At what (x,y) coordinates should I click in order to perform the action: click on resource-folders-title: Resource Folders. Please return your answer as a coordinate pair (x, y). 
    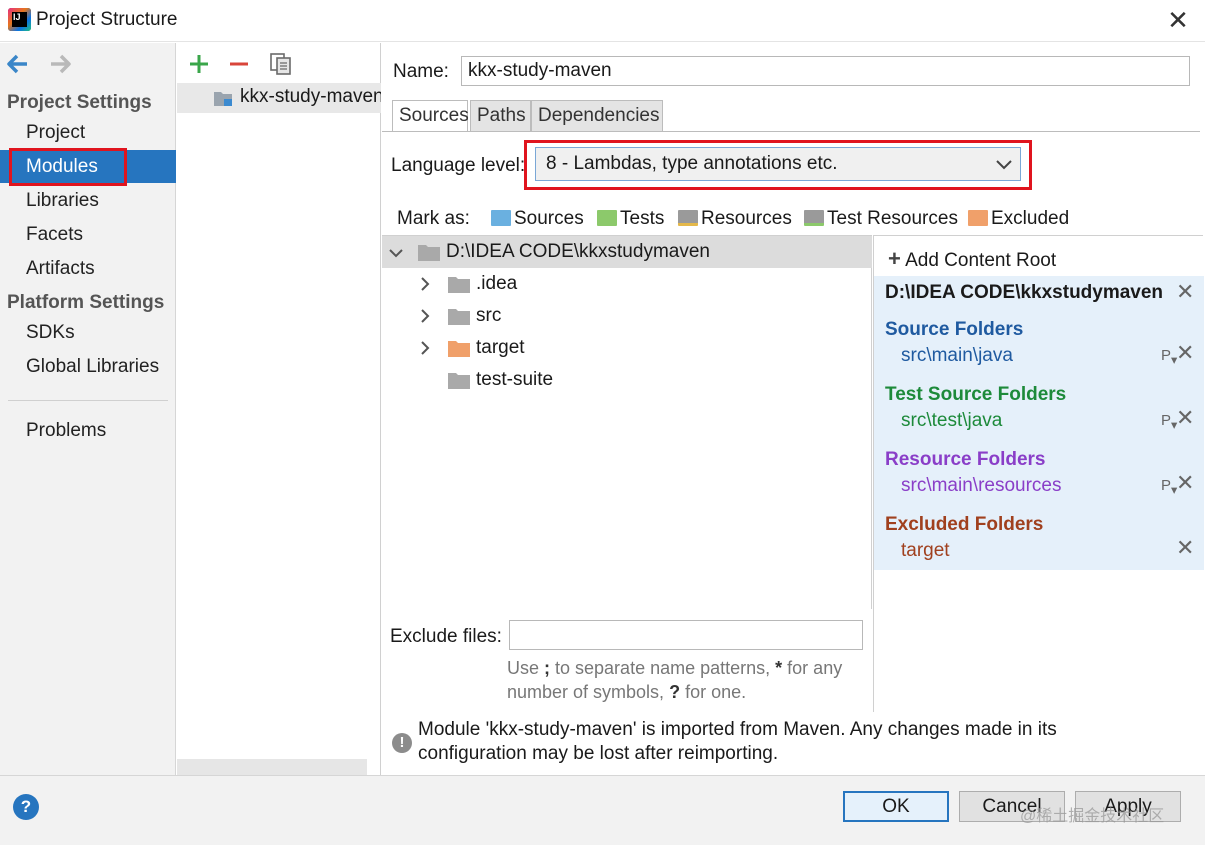
    Looking at the image, I should click on (965, 459).